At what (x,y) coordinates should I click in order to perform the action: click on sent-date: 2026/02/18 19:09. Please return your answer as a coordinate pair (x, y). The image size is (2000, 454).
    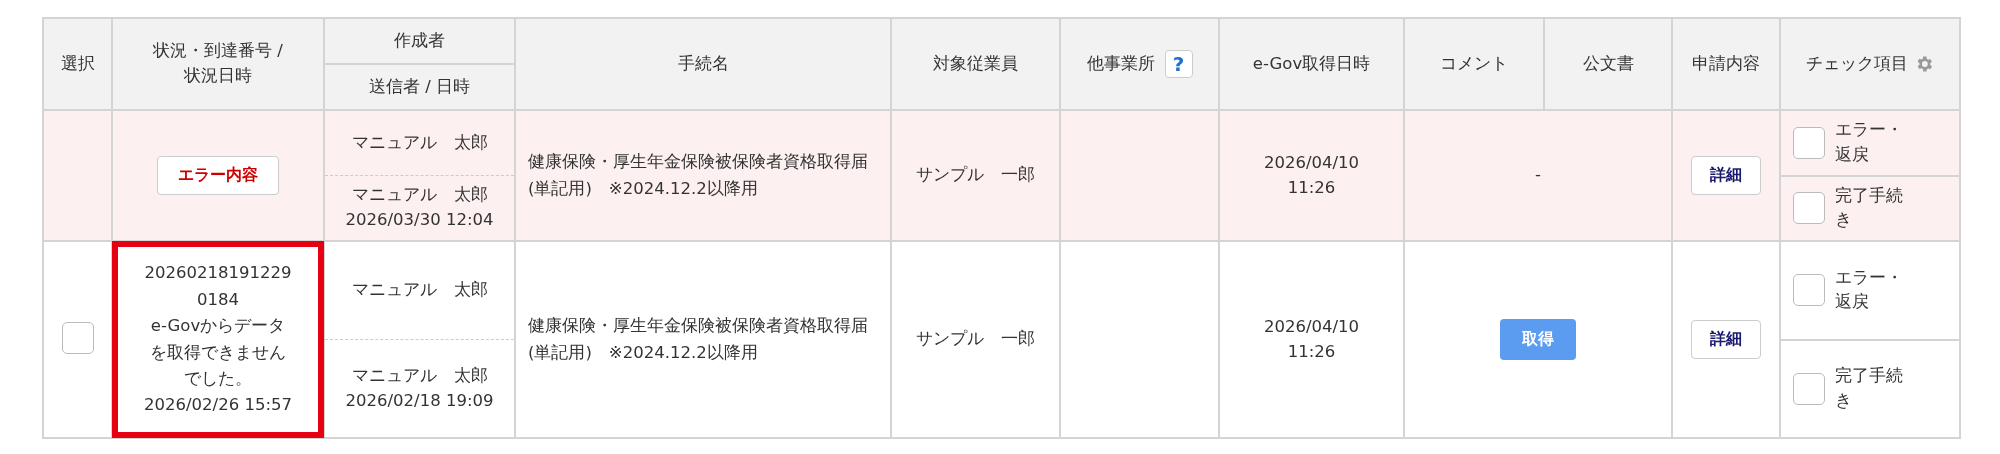
    Looking at the image, I should click on (419, 400).